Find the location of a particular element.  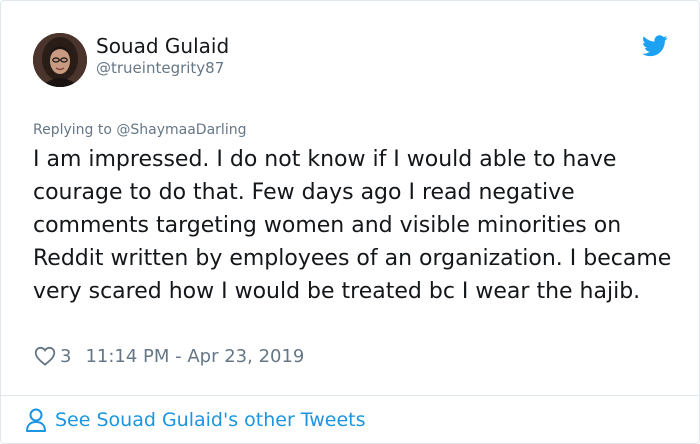

like-count: 3 is located at coordinates (65, 356).